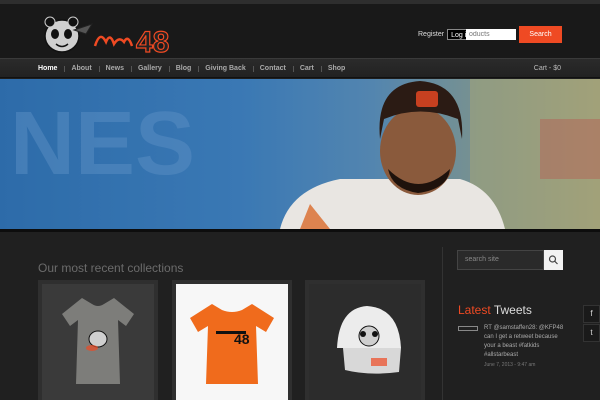 This screenshot has height=400, width=600. I want to click on logo: 48, so click(111, 35).